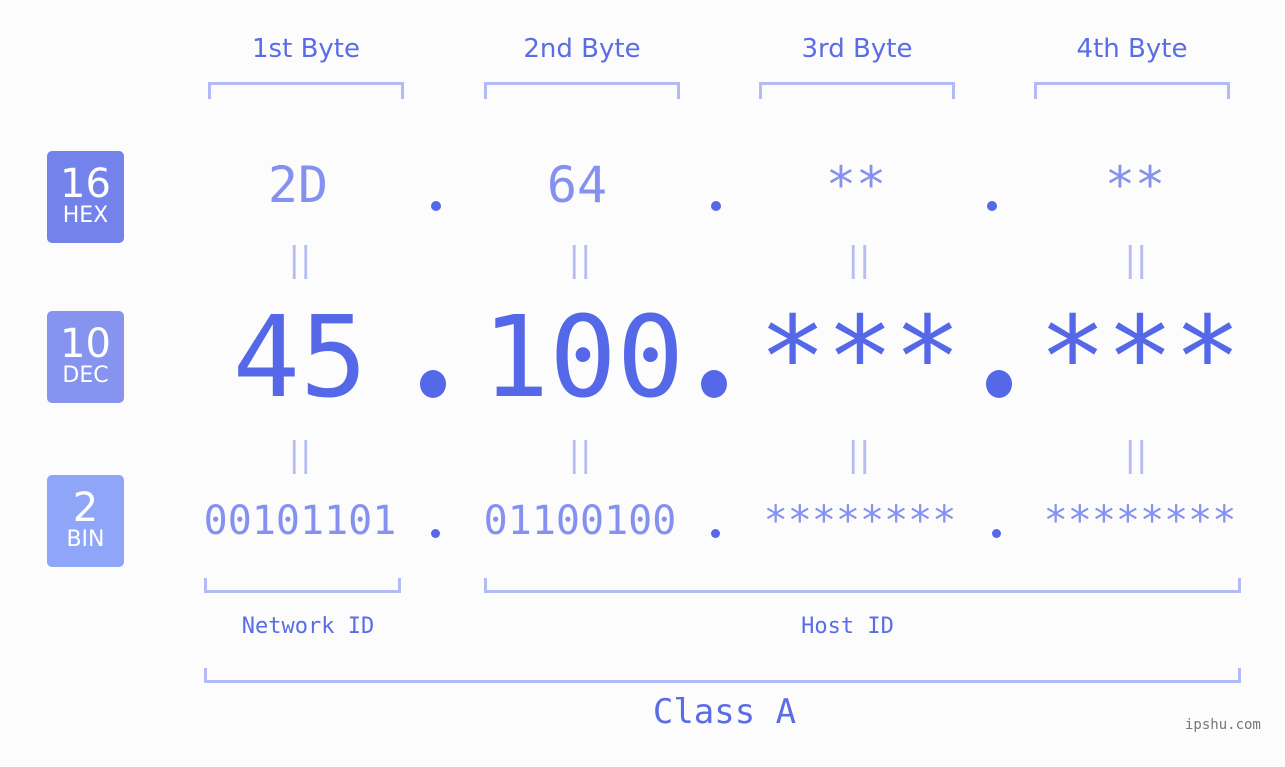 This screenshot has width=1285, height=767. I want to click on bin-byte-3: ********, so click(860, 521).